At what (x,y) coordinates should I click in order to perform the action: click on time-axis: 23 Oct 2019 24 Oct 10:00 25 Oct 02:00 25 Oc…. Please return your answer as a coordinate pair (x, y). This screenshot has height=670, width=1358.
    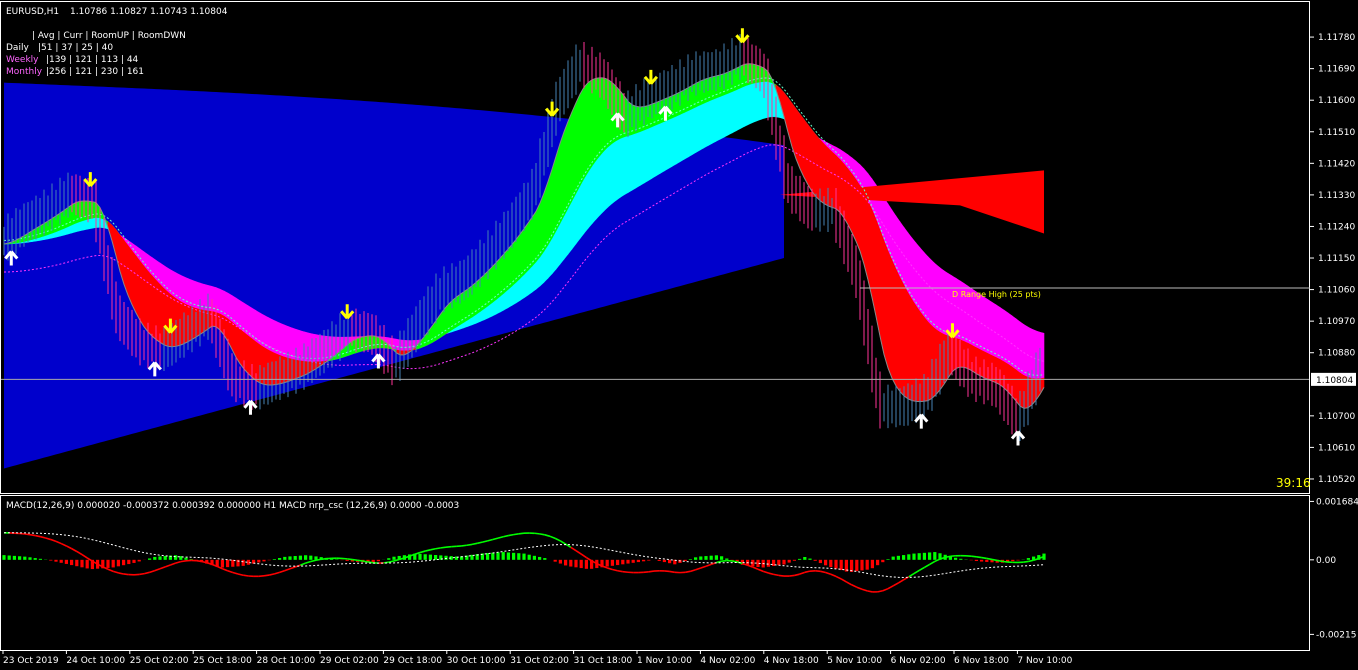
    Looking at the image, I should click on (537, 658).